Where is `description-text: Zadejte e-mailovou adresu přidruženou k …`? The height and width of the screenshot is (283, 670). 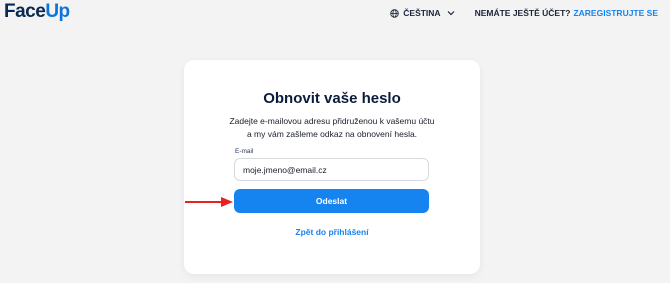
description-text: Zadejte e-mailovou adresu přidruženou k … is located at coordinates (332, 127).